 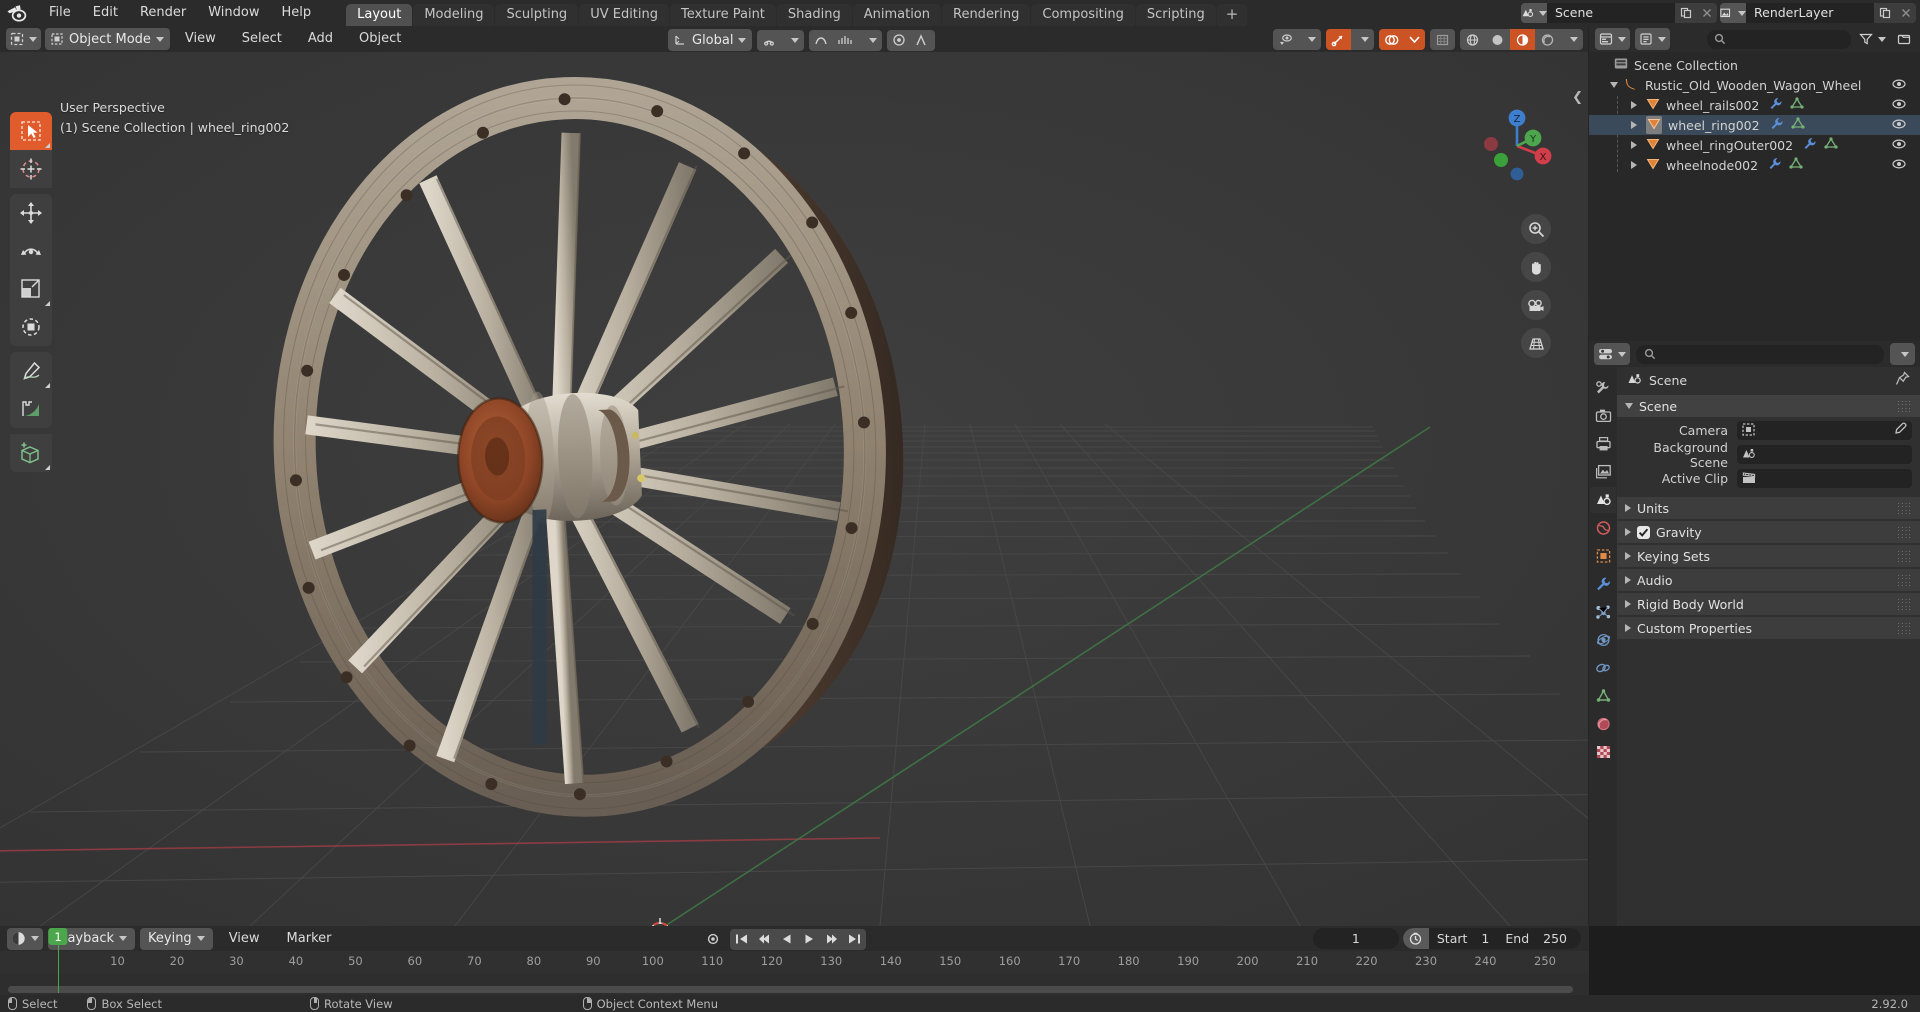 I want to click on use-preview-range-icon, so click(x=1415, y=938).